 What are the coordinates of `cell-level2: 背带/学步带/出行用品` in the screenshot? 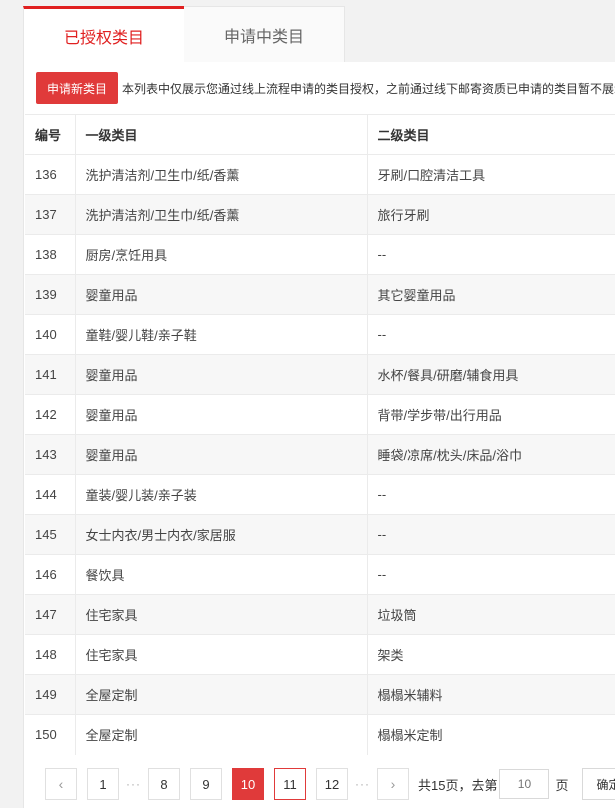 It's located at (490, 414).